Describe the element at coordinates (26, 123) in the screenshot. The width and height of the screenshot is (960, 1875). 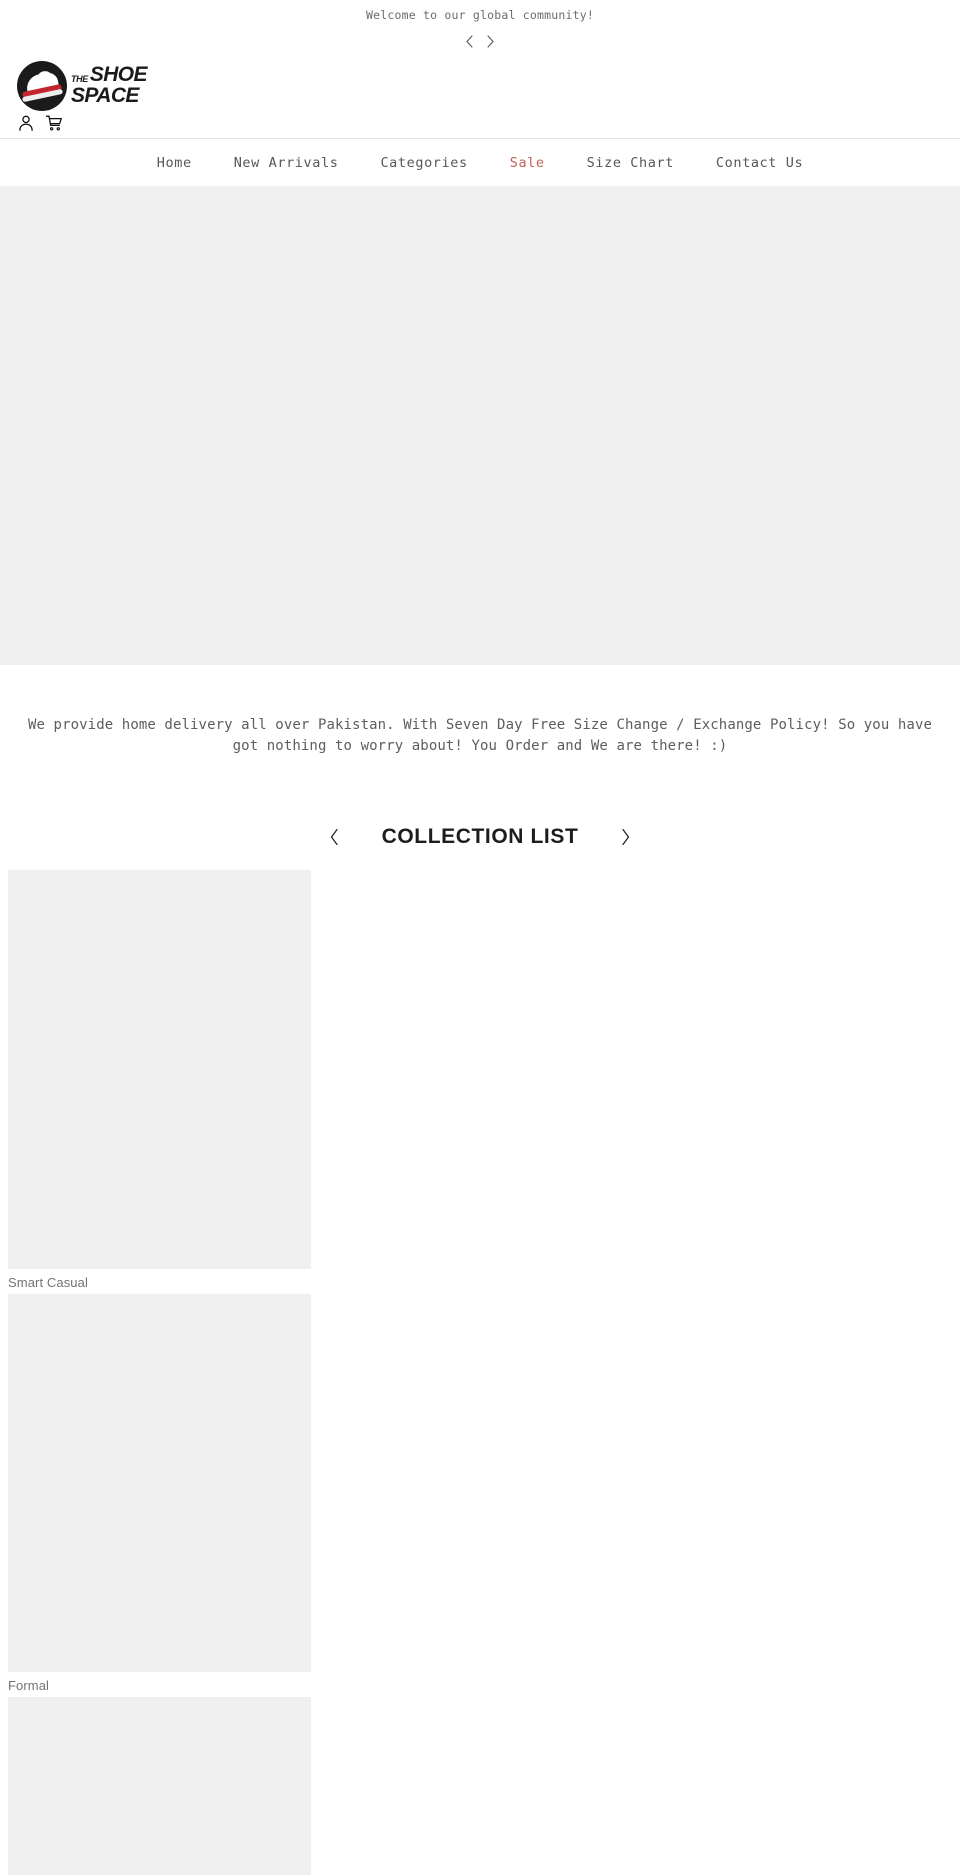
I see `user-account-icon` at that location.